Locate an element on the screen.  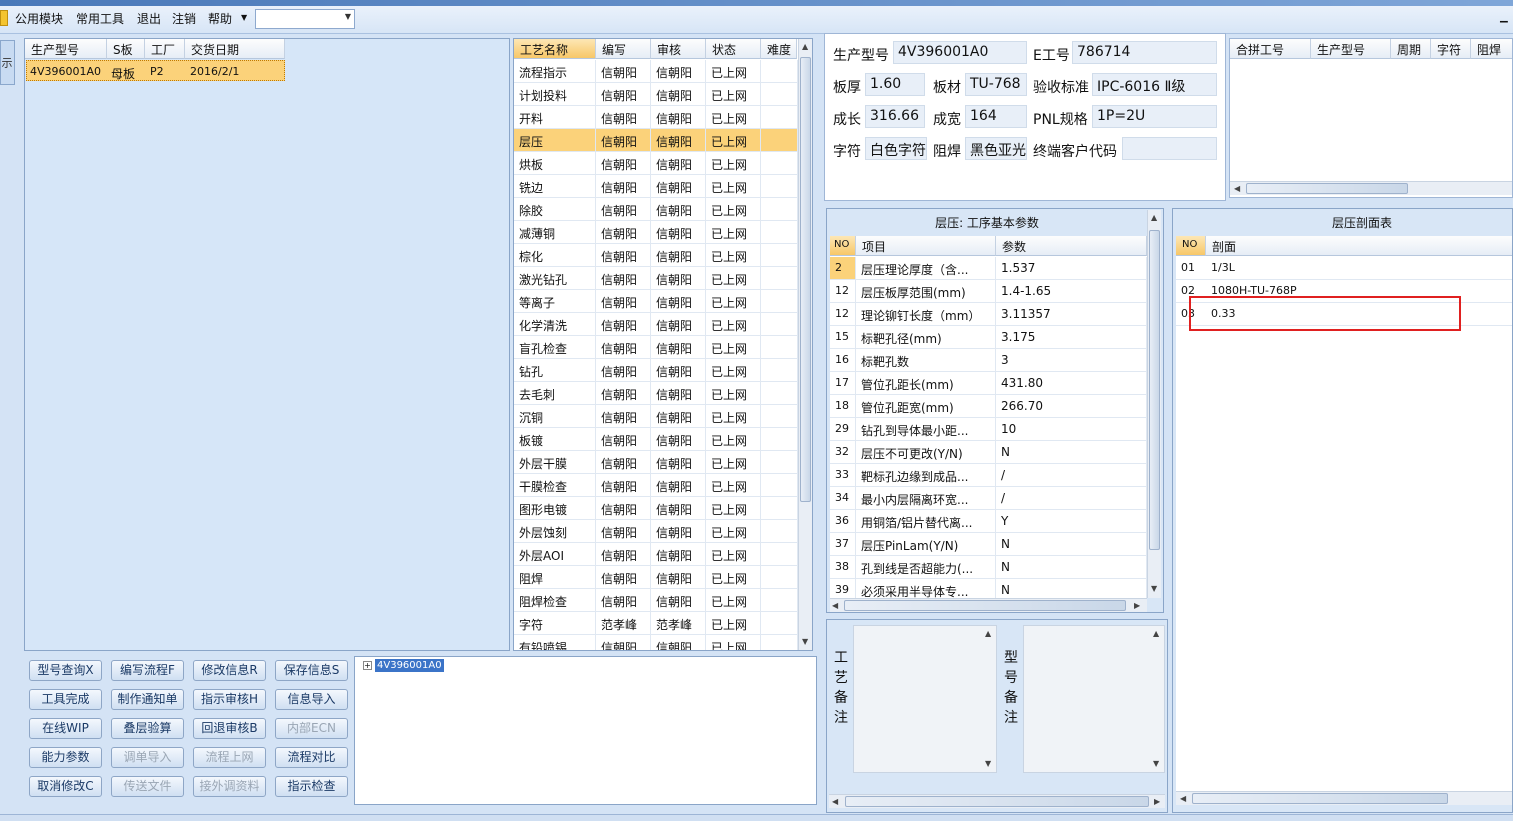
table-row: 字符 范孝峰 范孝峰 已上网 is located at coordinates (656, 623).